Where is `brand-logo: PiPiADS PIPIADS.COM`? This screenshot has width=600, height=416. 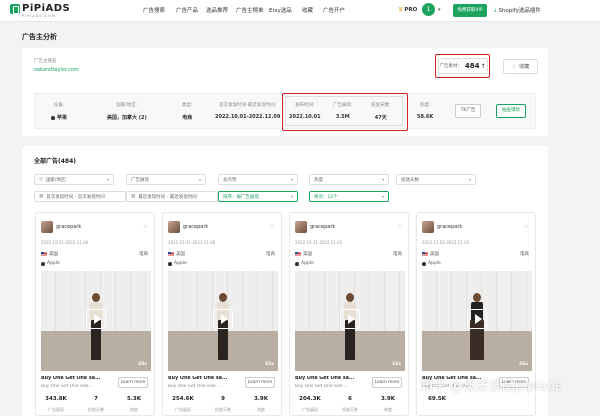 brand-logo: PiPiADS PIPIADS.COM is located at coordinates (40, 10).